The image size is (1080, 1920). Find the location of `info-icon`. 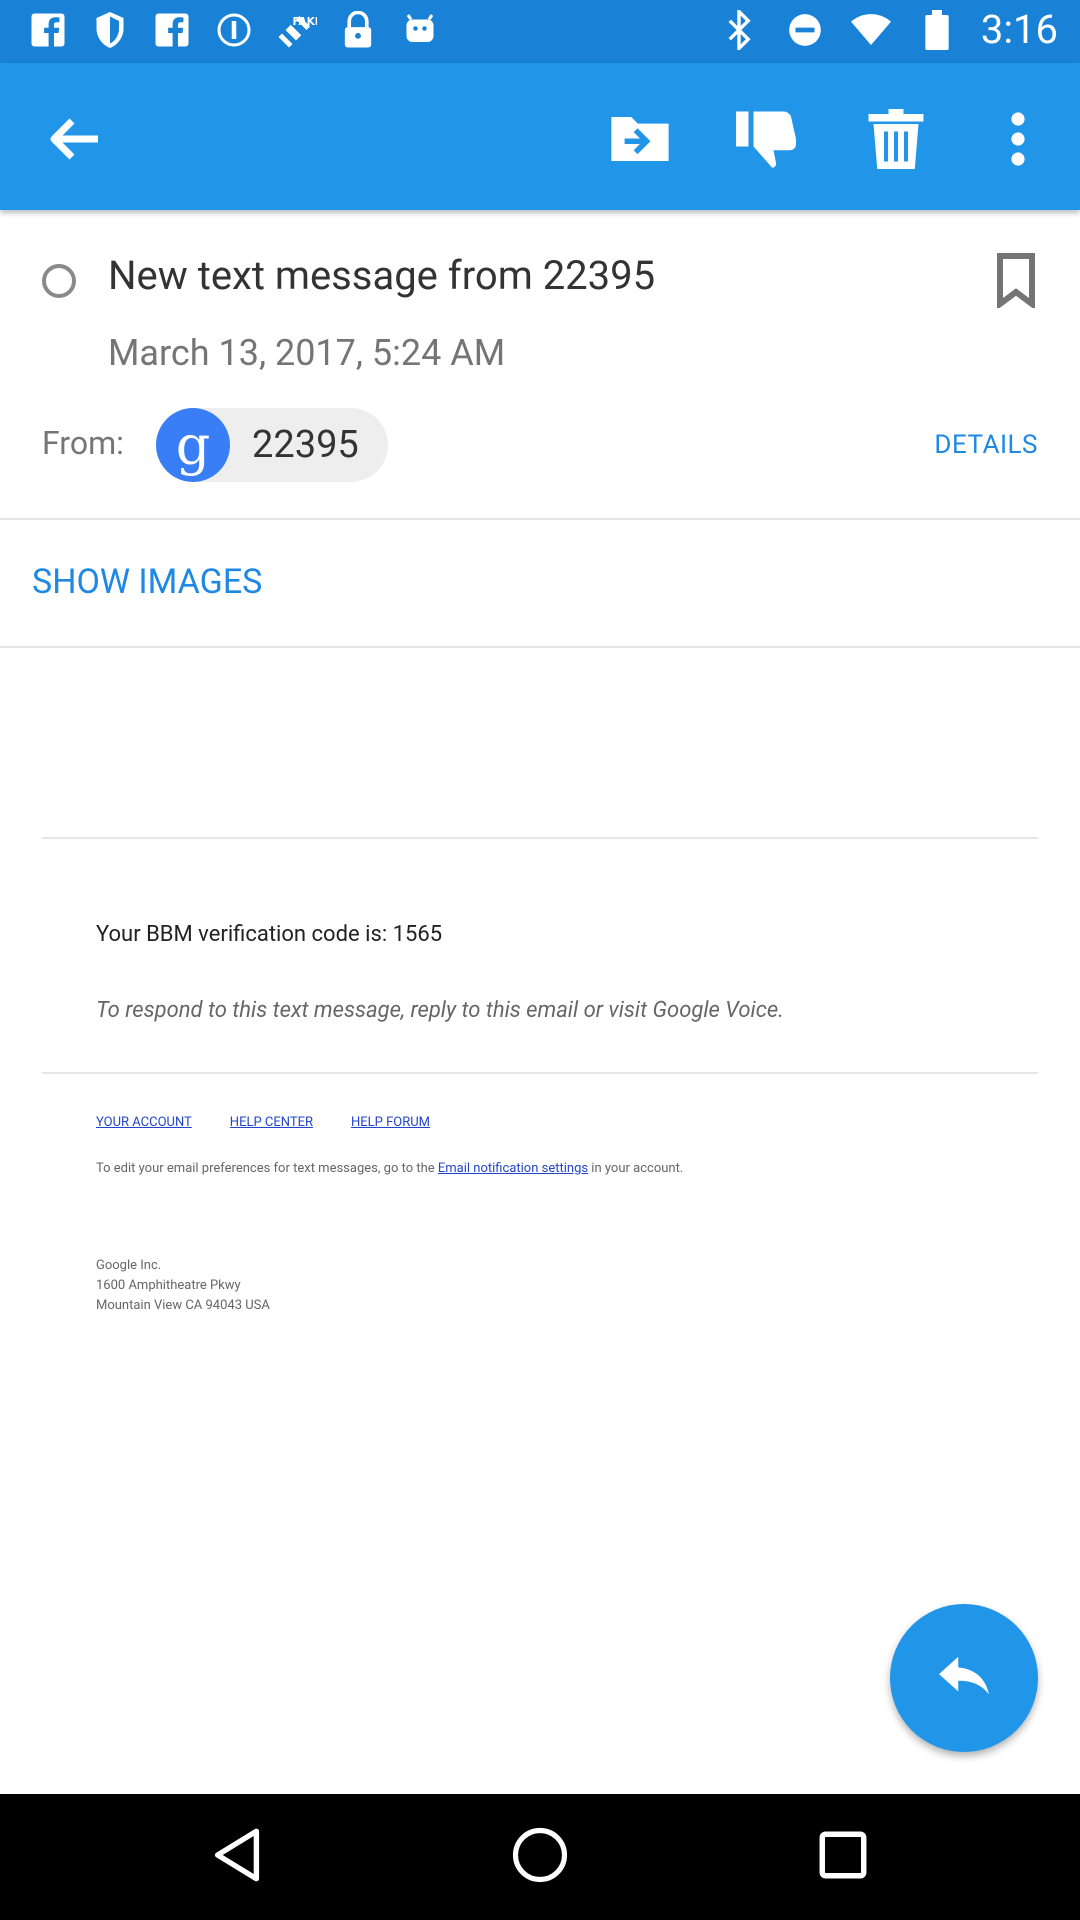

info-icon is located at coordinates (234, 30).